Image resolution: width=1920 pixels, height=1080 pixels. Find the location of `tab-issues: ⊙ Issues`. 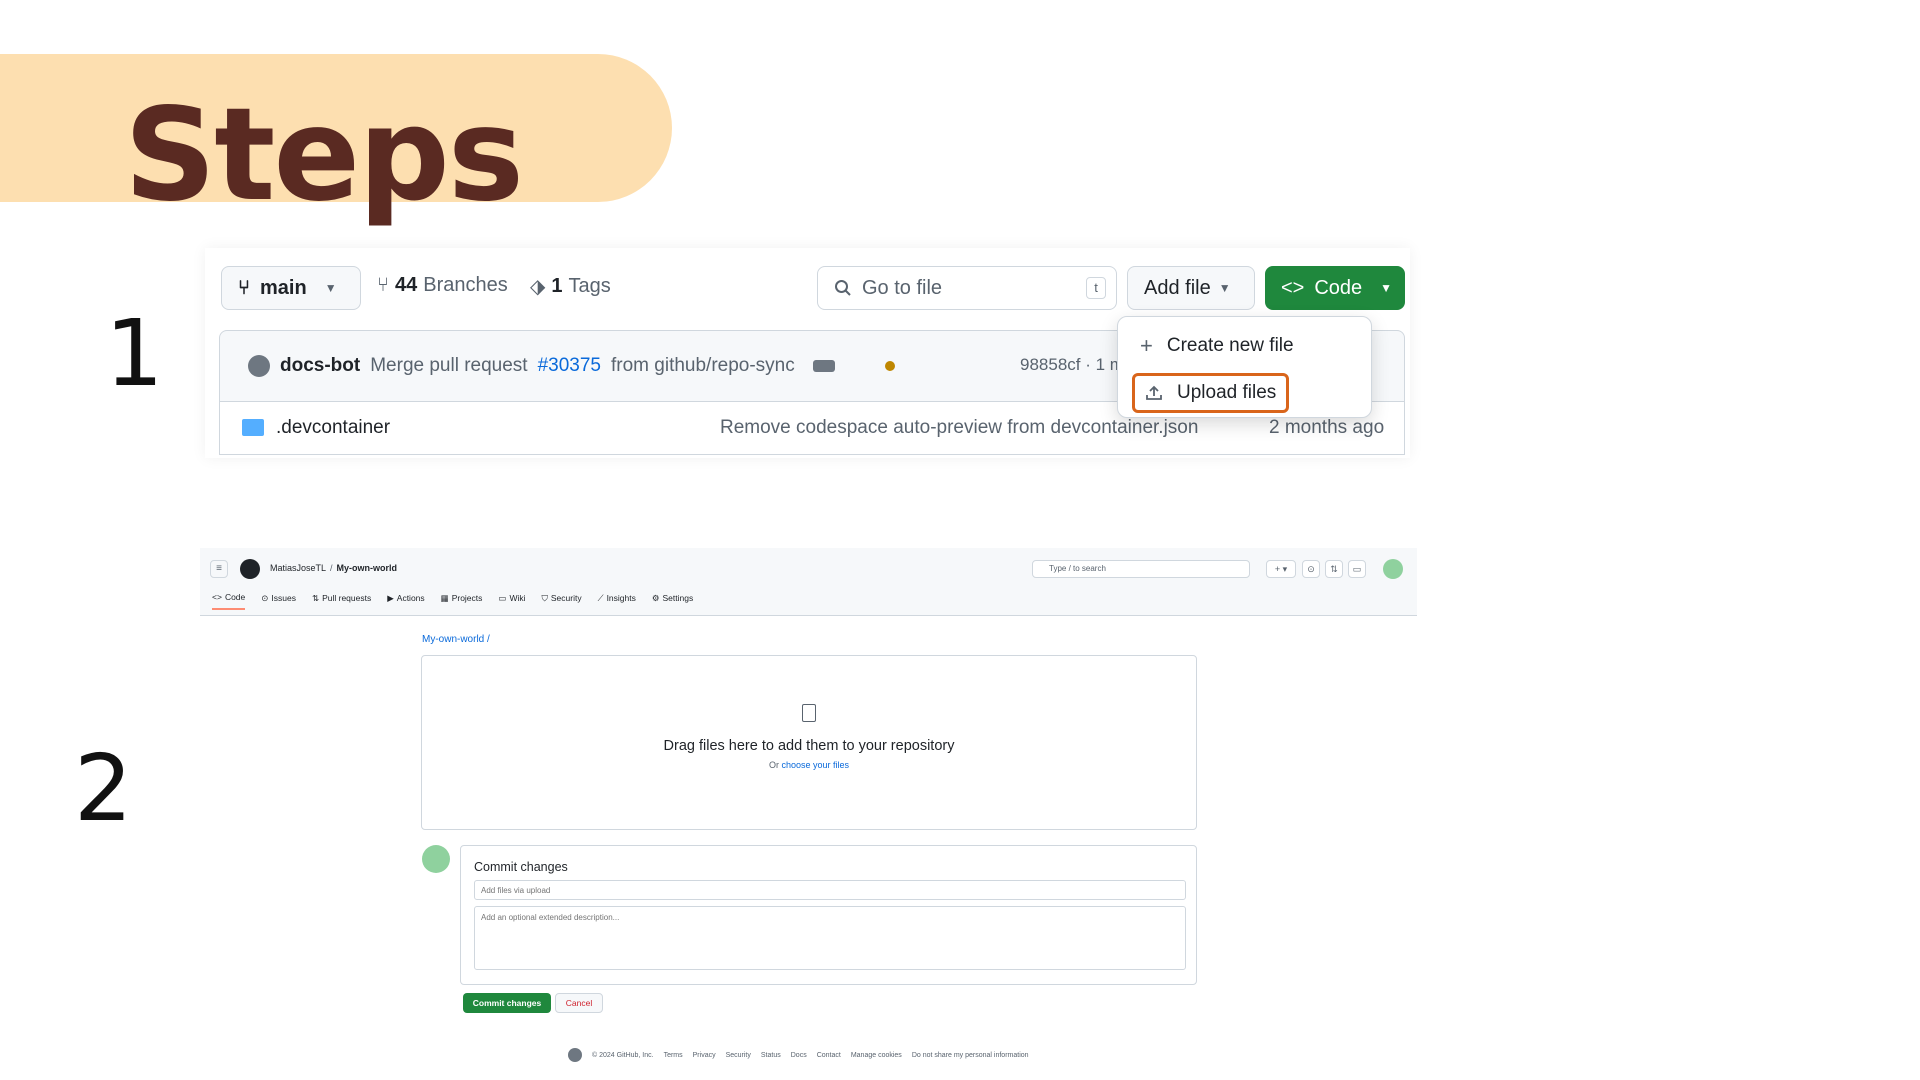

tab-issues: ⊙ Issues is located at coordinates (278, 601).